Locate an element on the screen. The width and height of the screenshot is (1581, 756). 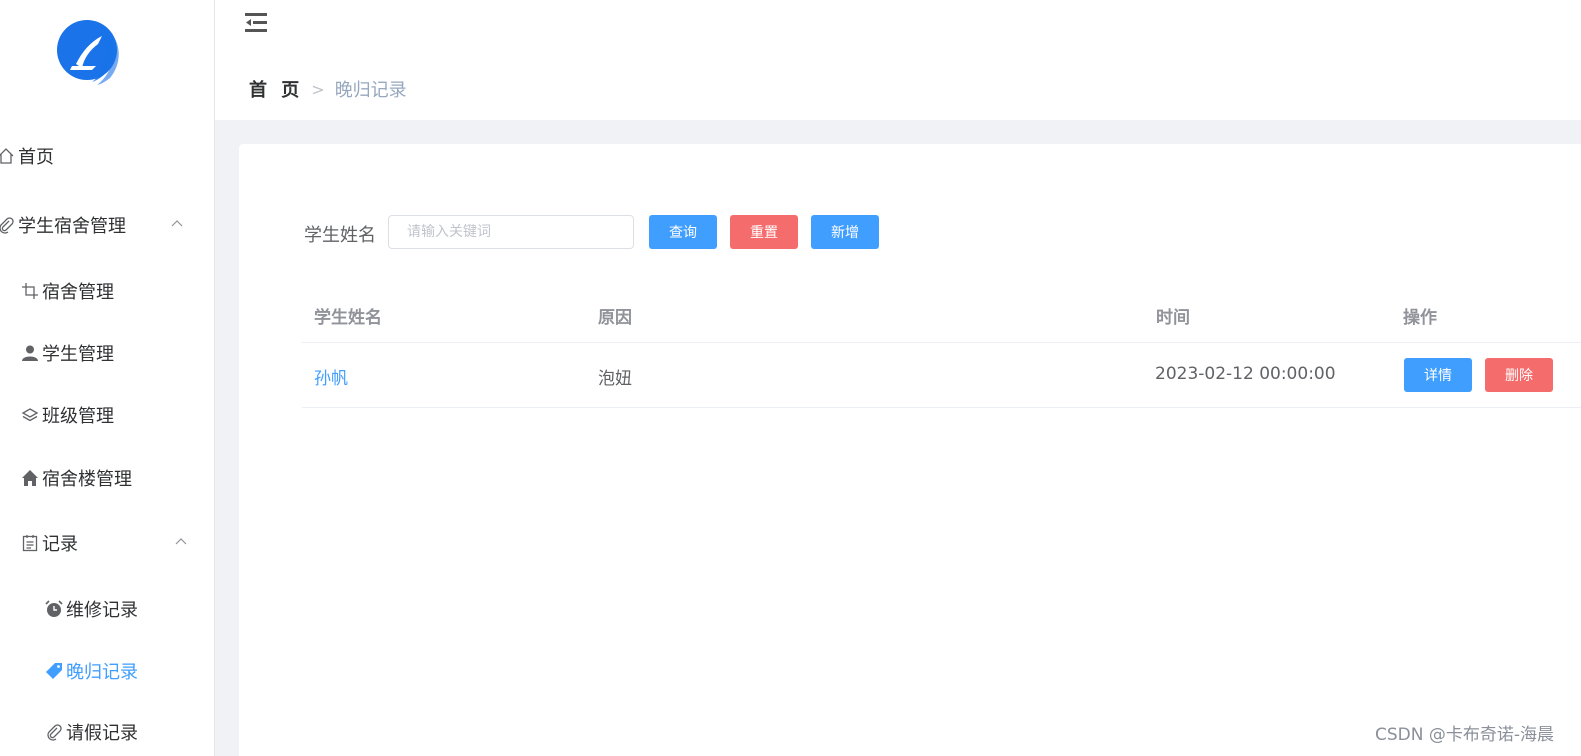
sidebar-item-dorm: 宿舍管理 is located at coordinates (117, 291).